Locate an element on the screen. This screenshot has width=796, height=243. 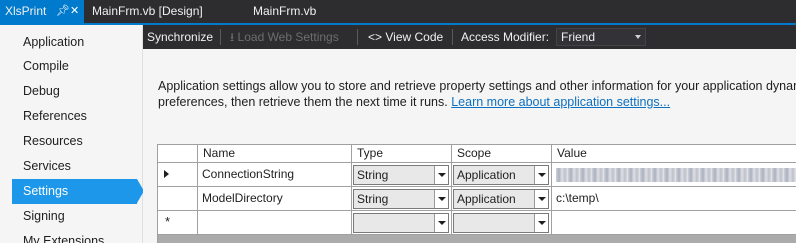
access-modifier-dropdown: Friend is located at coordinates (601, 37).